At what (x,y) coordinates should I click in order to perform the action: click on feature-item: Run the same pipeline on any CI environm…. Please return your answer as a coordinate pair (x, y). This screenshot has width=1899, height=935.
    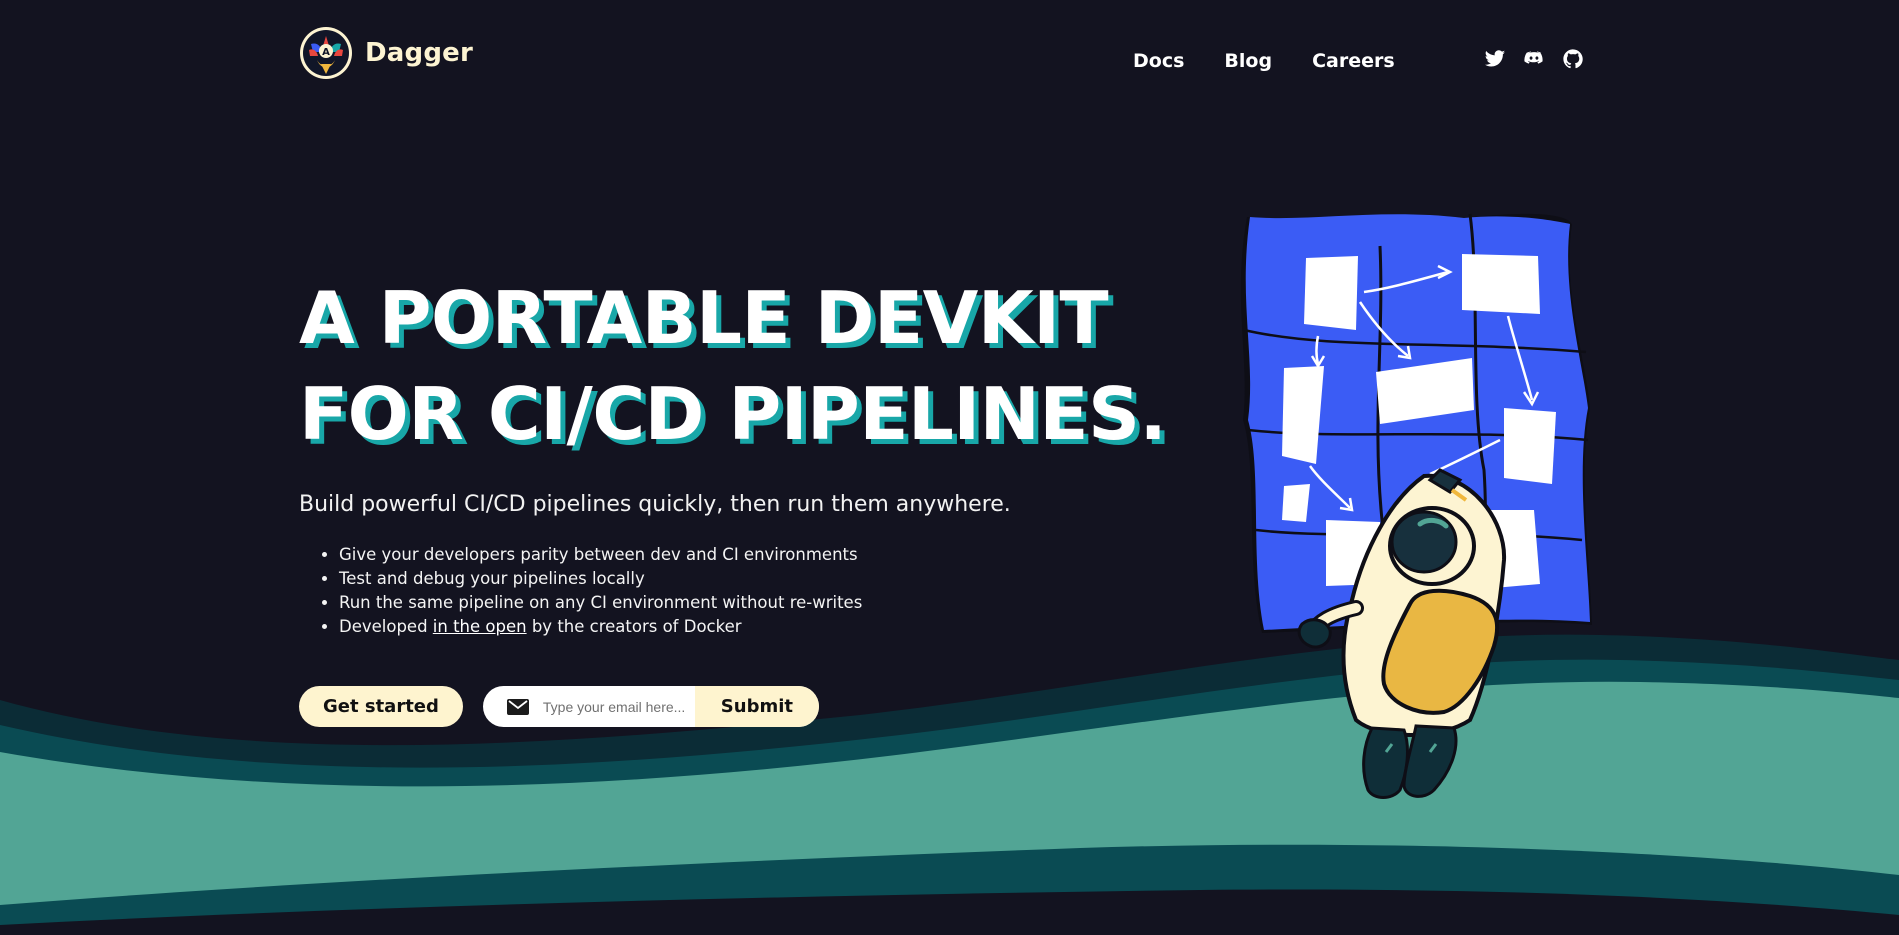
    Looking at the image, I should click on (752, 603).